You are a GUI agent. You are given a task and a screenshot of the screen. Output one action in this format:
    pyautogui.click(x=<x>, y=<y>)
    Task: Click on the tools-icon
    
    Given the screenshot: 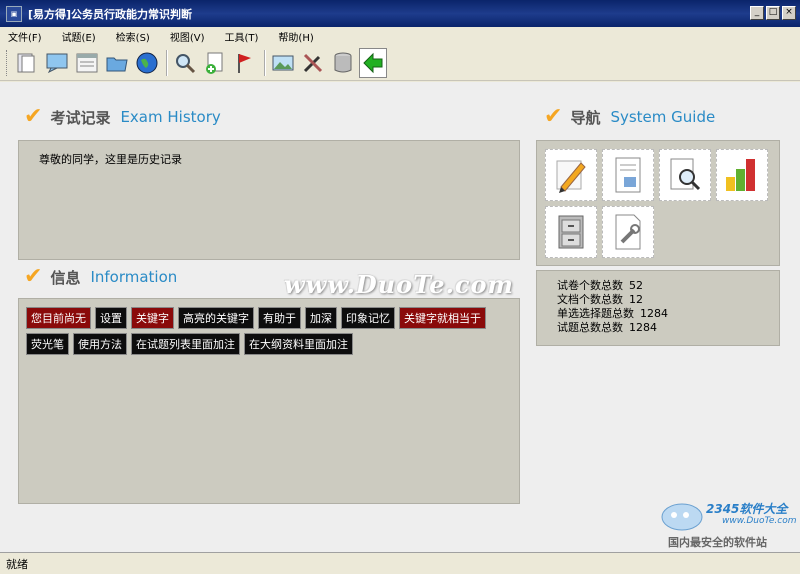 What is the action you would take?
    pyautogui.click(x=313, y=63)
    